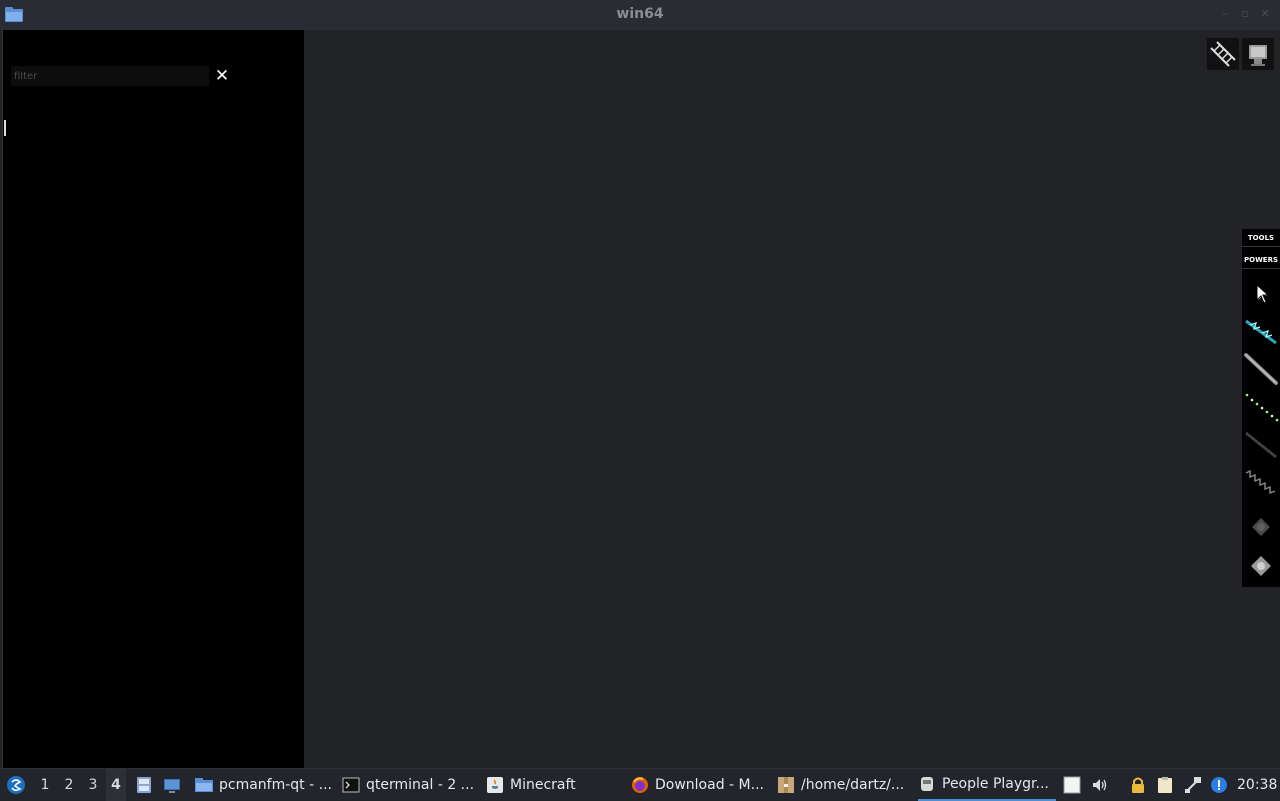  Describe the element at coordinates (1072, 785) in the screenshot. I see `notes-icon` at that location.